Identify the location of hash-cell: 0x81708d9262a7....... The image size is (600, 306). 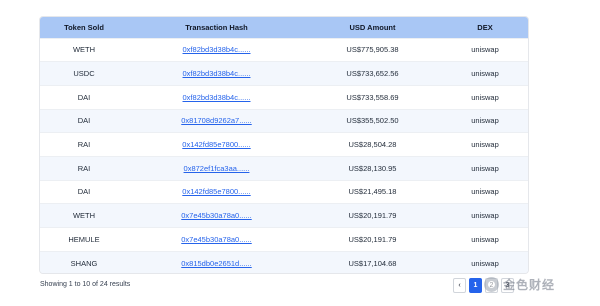
(216, 121).